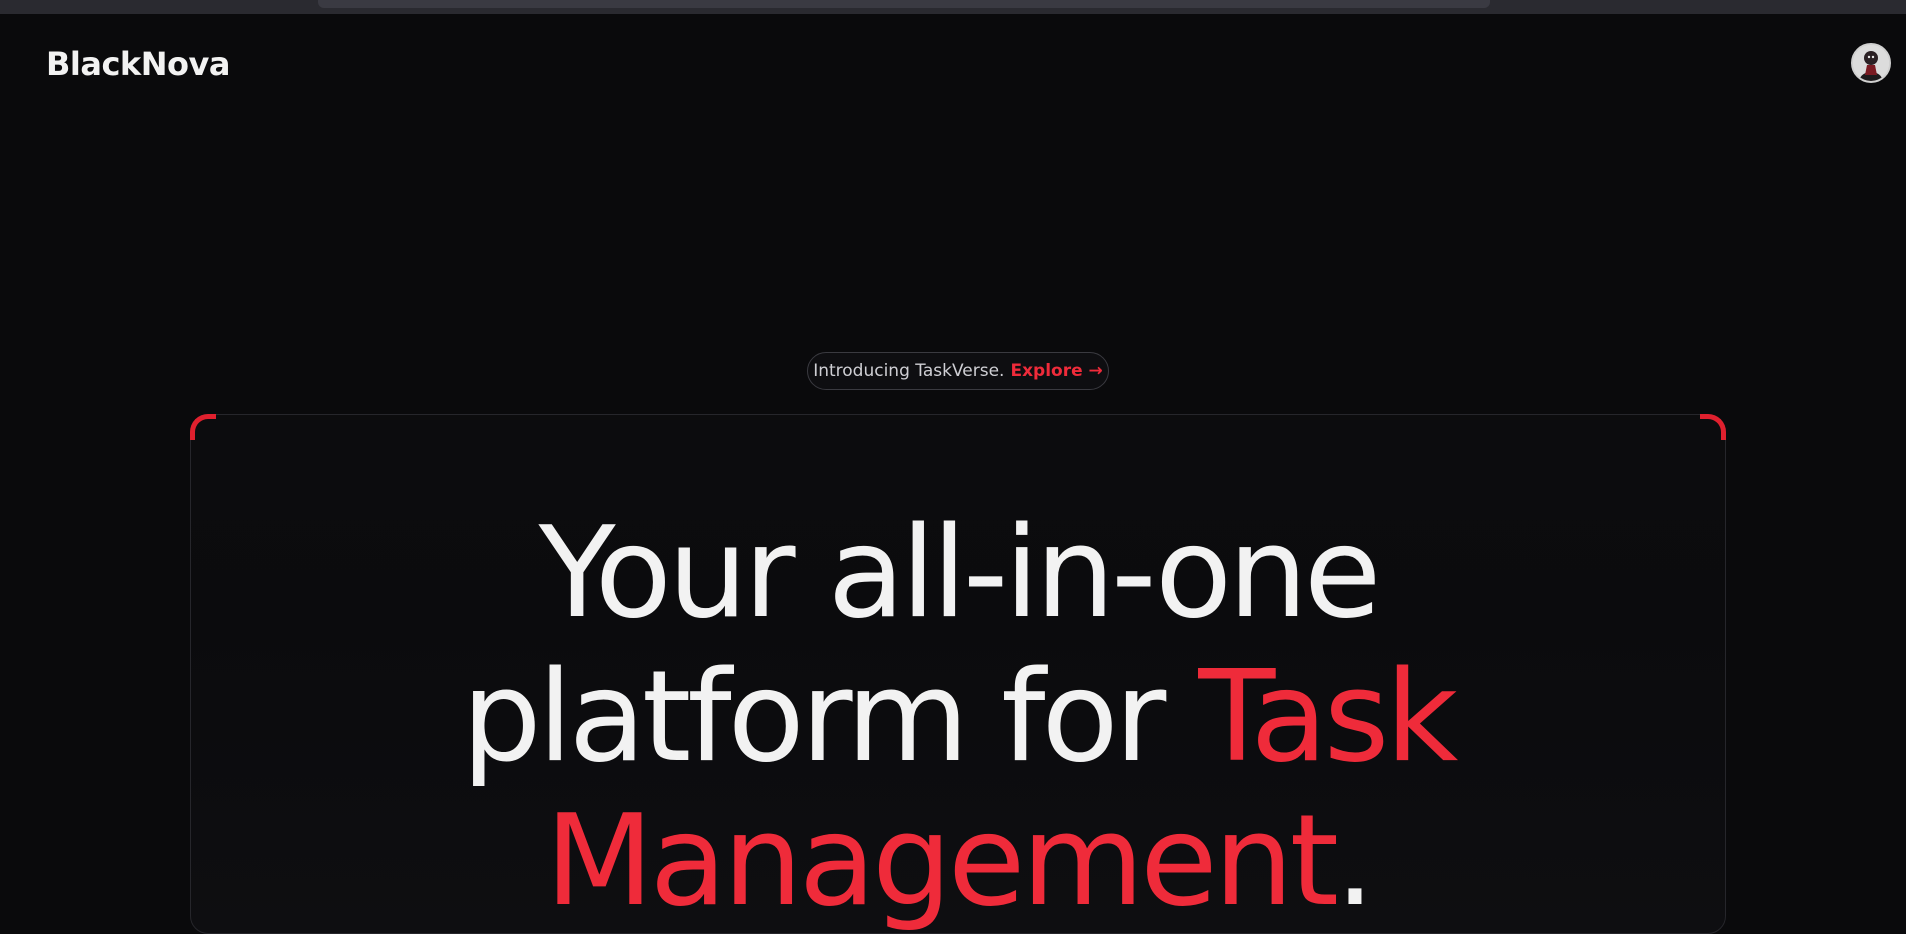 This screenshot has width=1906, height=934. I want to click on hero-line-3-accent: Management, so click(941, 860).